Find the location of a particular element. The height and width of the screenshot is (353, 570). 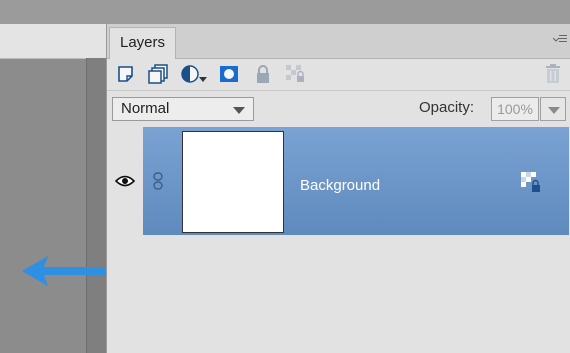

adjustment-layer-icon is located at coordinates (194, 74).